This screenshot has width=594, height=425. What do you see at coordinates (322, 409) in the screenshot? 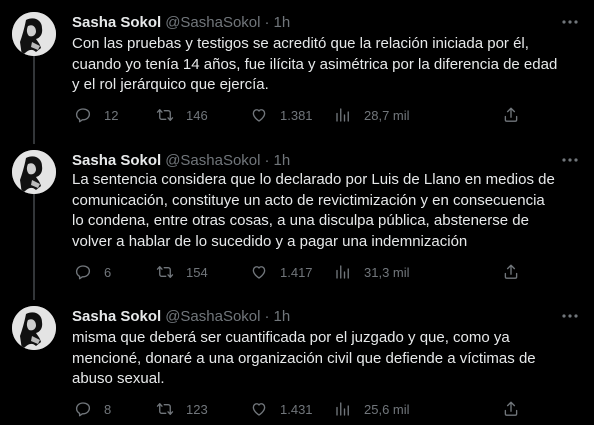
I see `tweet-actions: 8 123 1.431 25,6 mil` at bounding box center [322, 409].